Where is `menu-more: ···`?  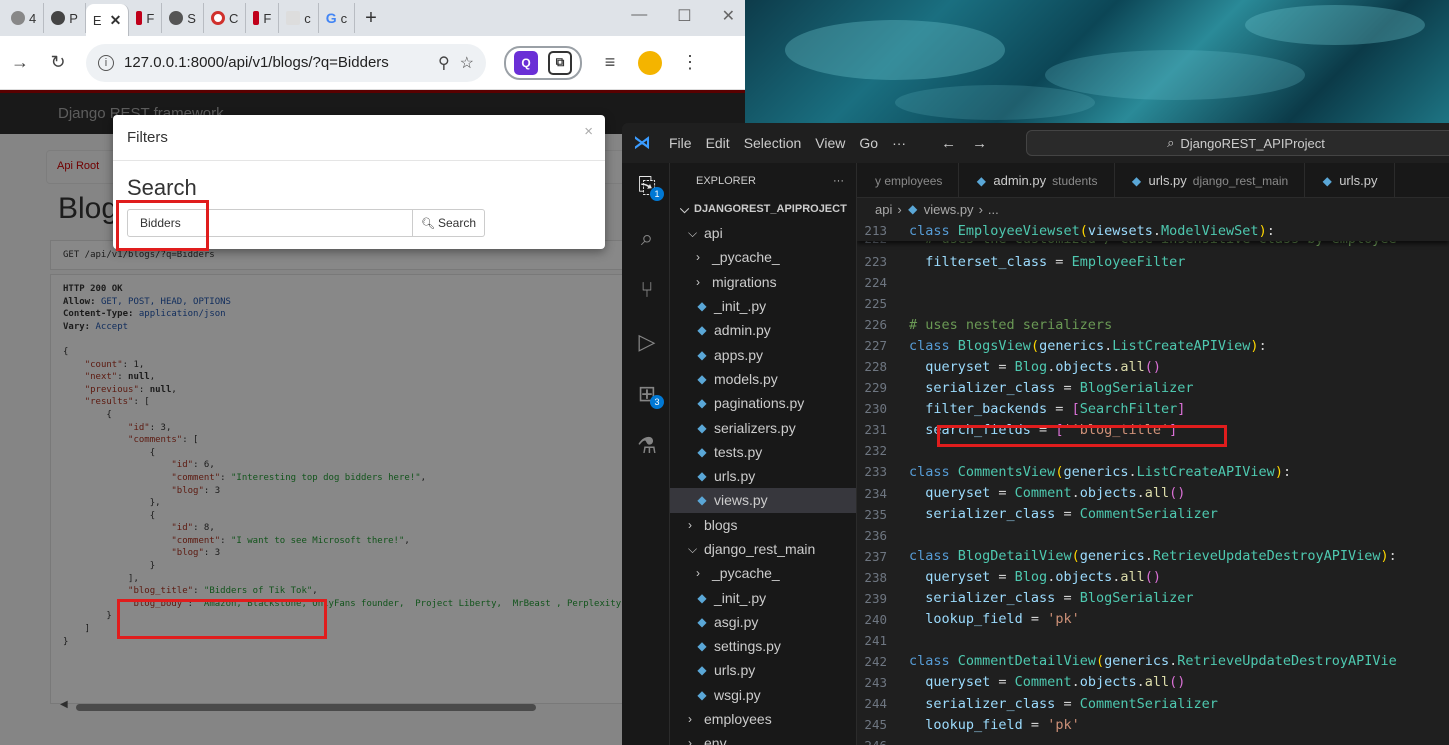
menu-more: ··· is located at coordinates (899, 143).